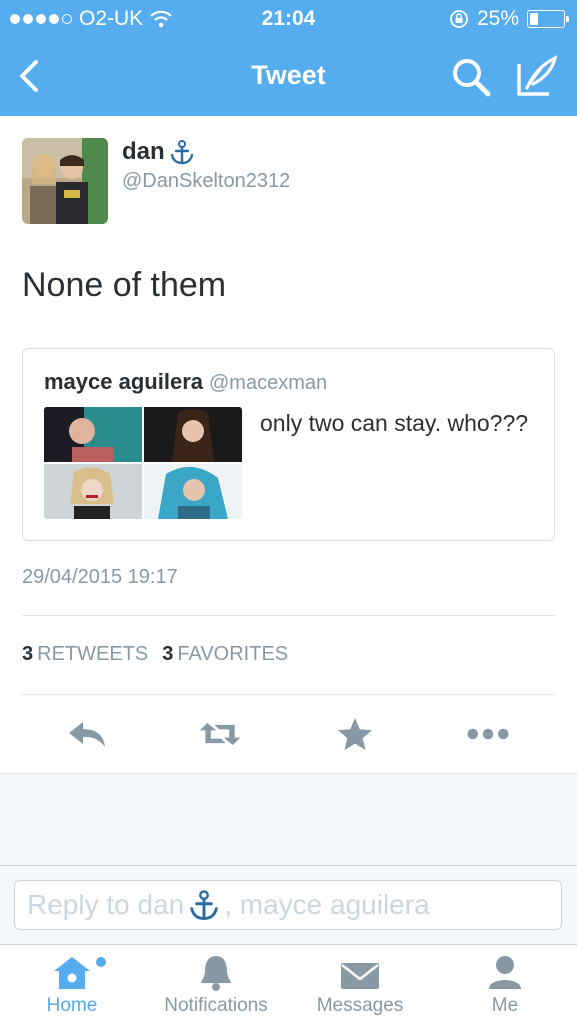  What do you see at coordinates (124, 285) in the screenshot?
I see `tweet-text: None of them` at bounding box center [124, 285].